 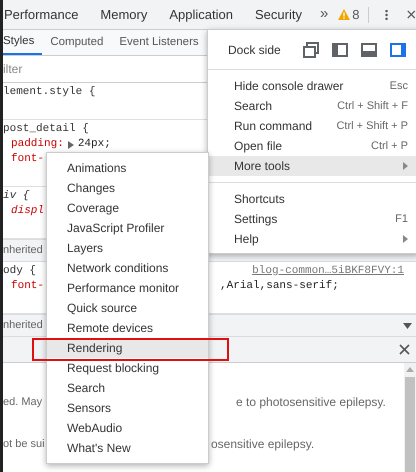 What do you see at coordinates (37, 144) in the screenshot?
I see `css-property: padding:` at bounding box center [37, 144].